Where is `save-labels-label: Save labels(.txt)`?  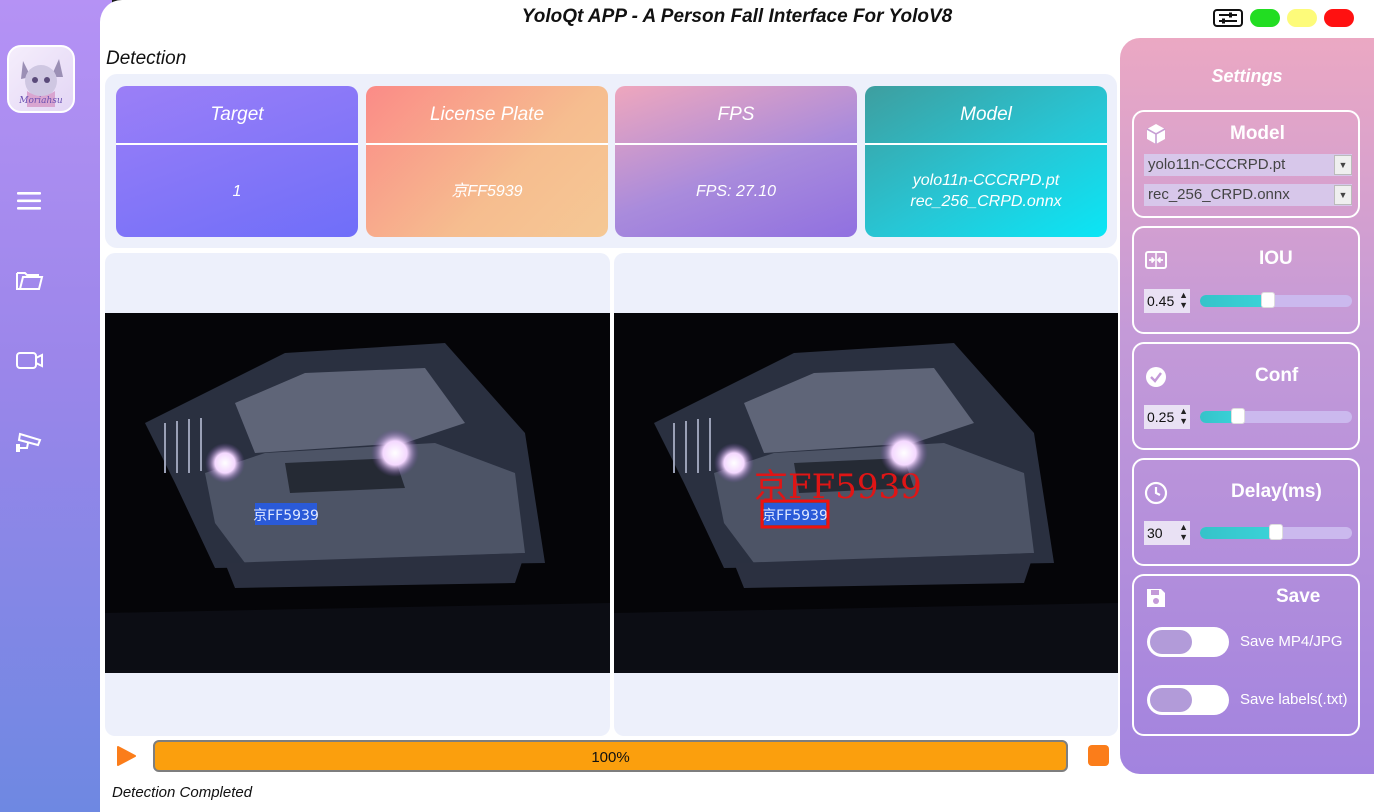
save-labels-label: Save labels(.txt) is located at coordinates (1294, 699).